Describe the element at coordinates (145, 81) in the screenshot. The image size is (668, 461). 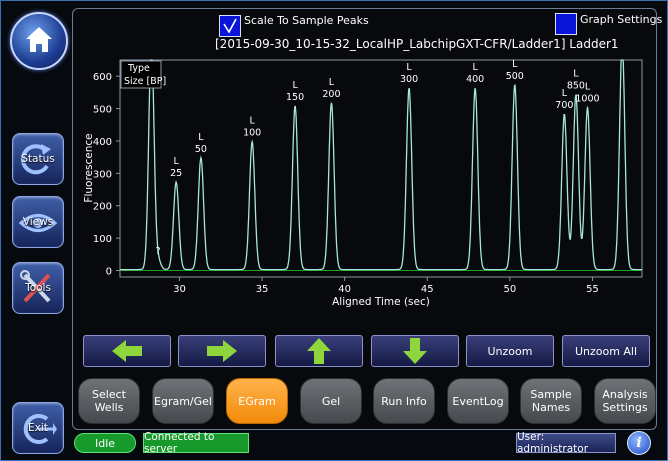
I see `legend-size-label: Size [BP]` at that location.